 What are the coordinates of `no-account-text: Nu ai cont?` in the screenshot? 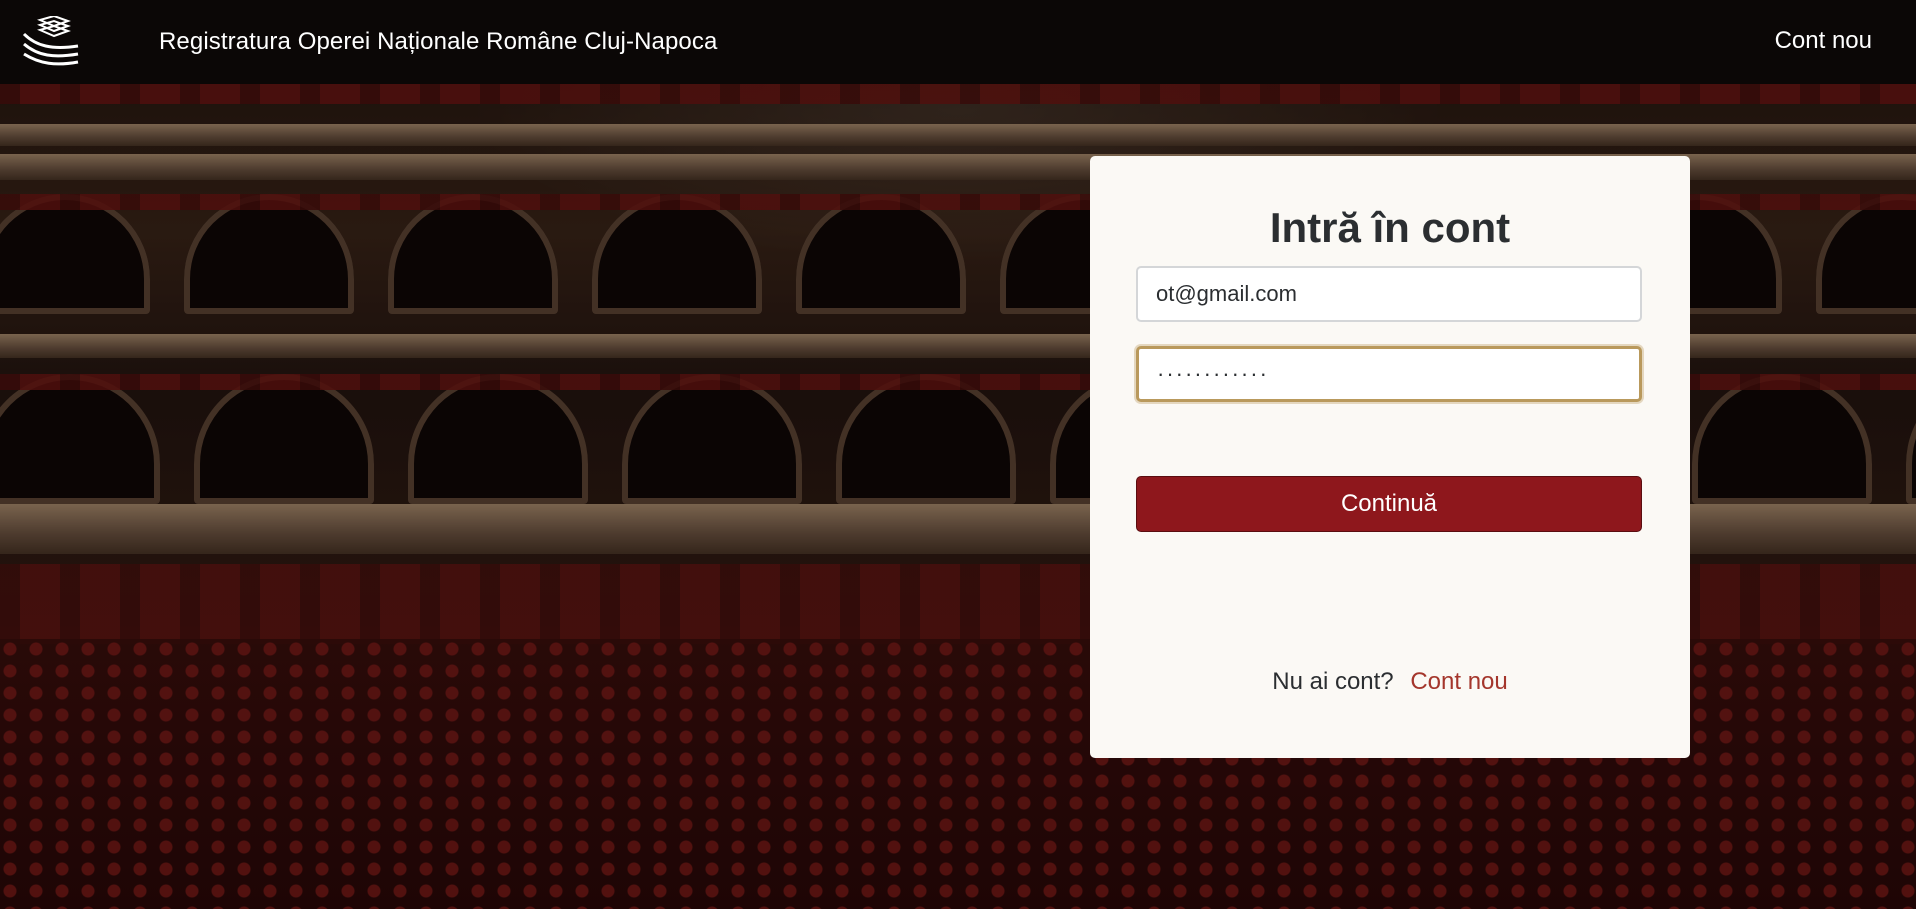 It's located at (1333, 681).